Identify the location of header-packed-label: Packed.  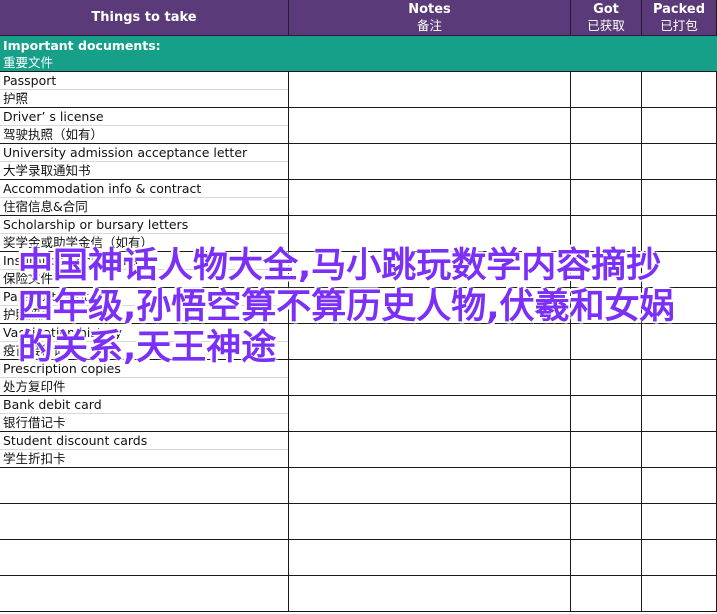
(679, 9).